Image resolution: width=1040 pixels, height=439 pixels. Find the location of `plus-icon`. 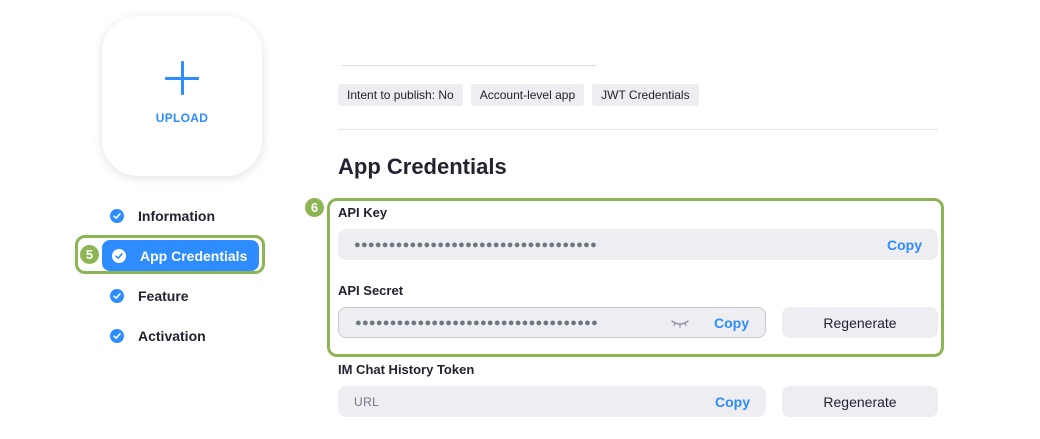

plus-icon is located at coordinates (182, 78).